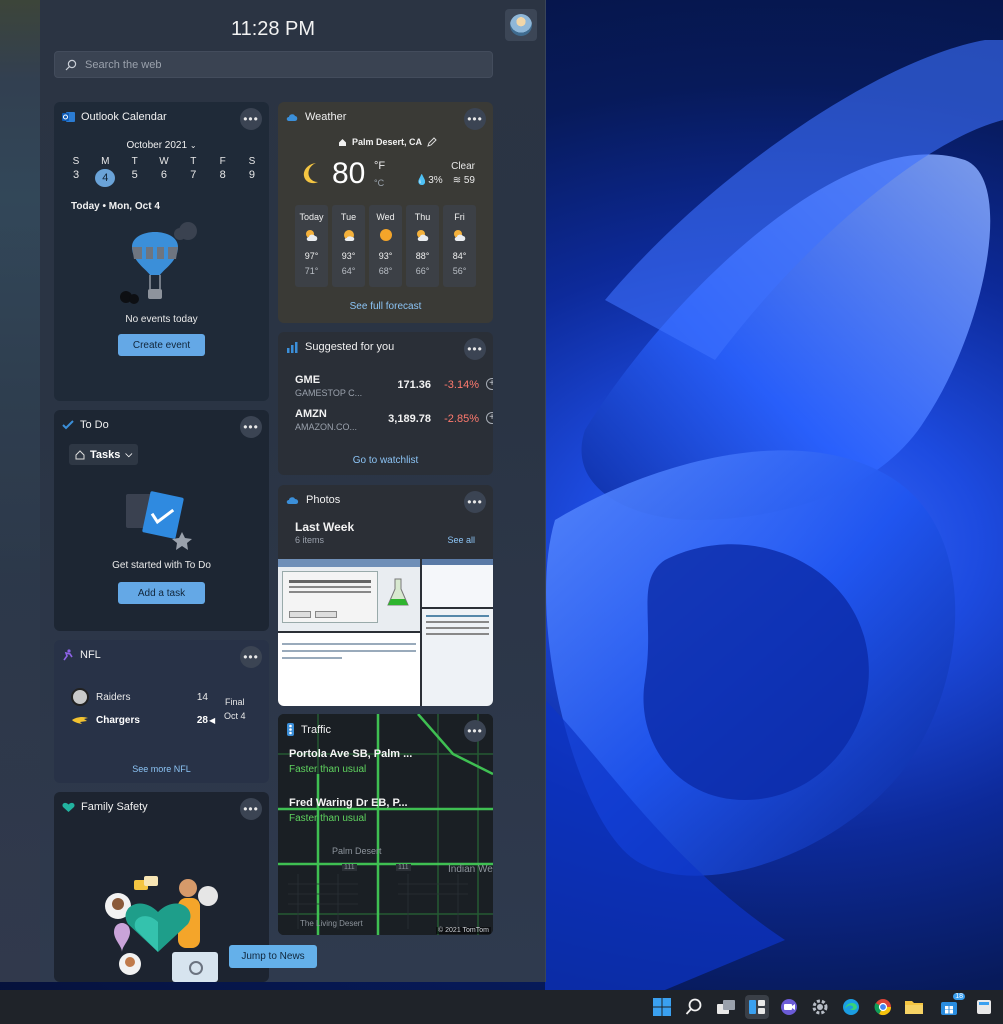  What do you see at coordinates (726, 1007) in the screenshot?
I see `task-view-icon` at bounding box center [726, 1007].